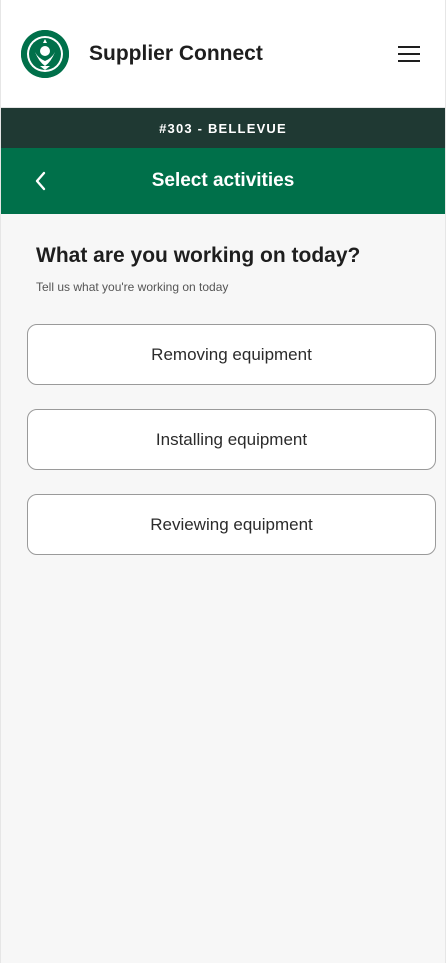 This screenshot has height=963, width=446. What do you see at coordinates (40, 181) in the screenshot?
I see `chevron-left-icon` at bounding box center [40, 181].